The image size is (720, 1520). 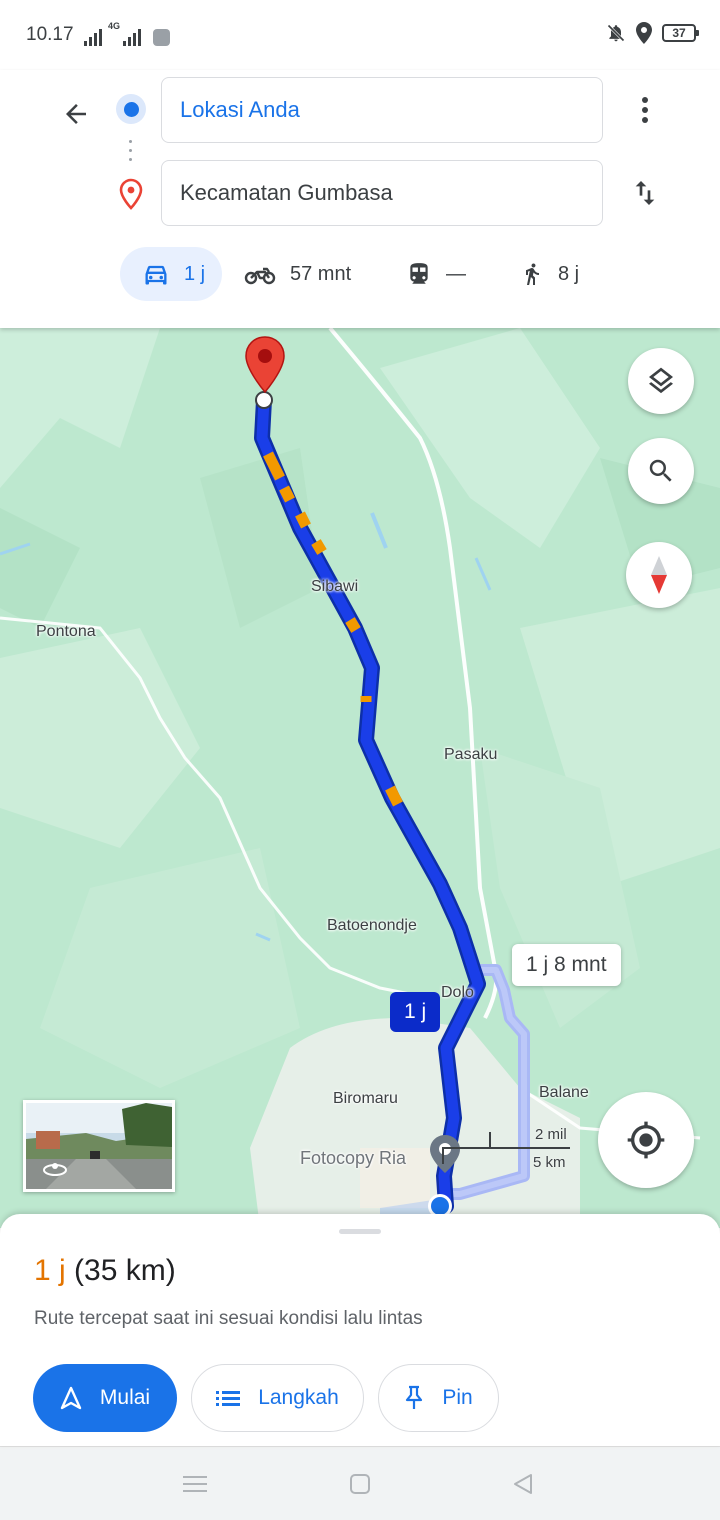 What do you see at coordinates (260, 276) in the screenshot?
I see `motorcycle-icon` at bounding box center [260, 276].